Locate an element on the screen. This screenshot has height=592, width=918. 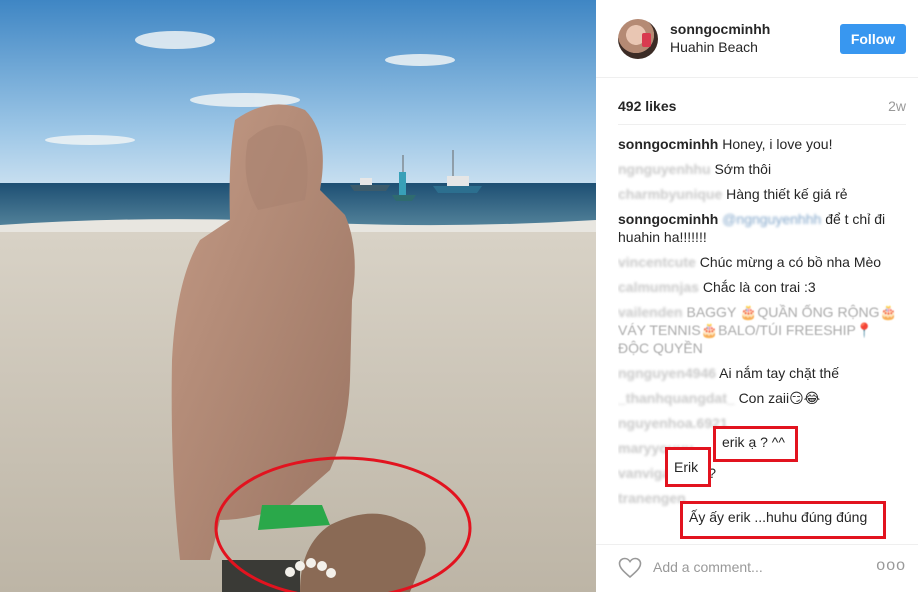
heart-icon is located at coordinates (630, 568).